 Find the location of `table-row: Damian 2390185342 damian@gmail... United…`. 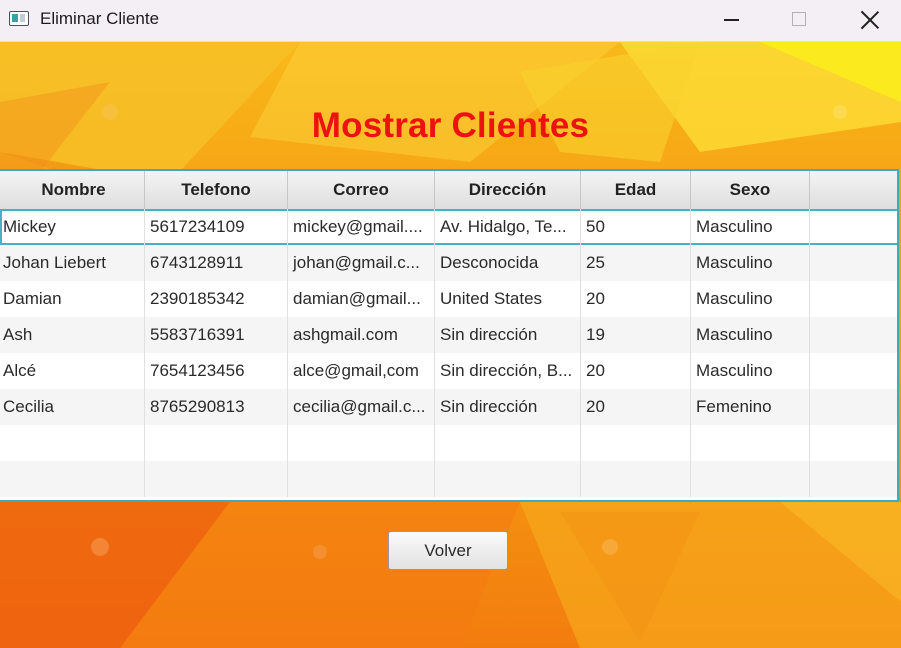

table-row: Damian 2390185342 damian@gmail... United… is located at coordinates (448, 299).